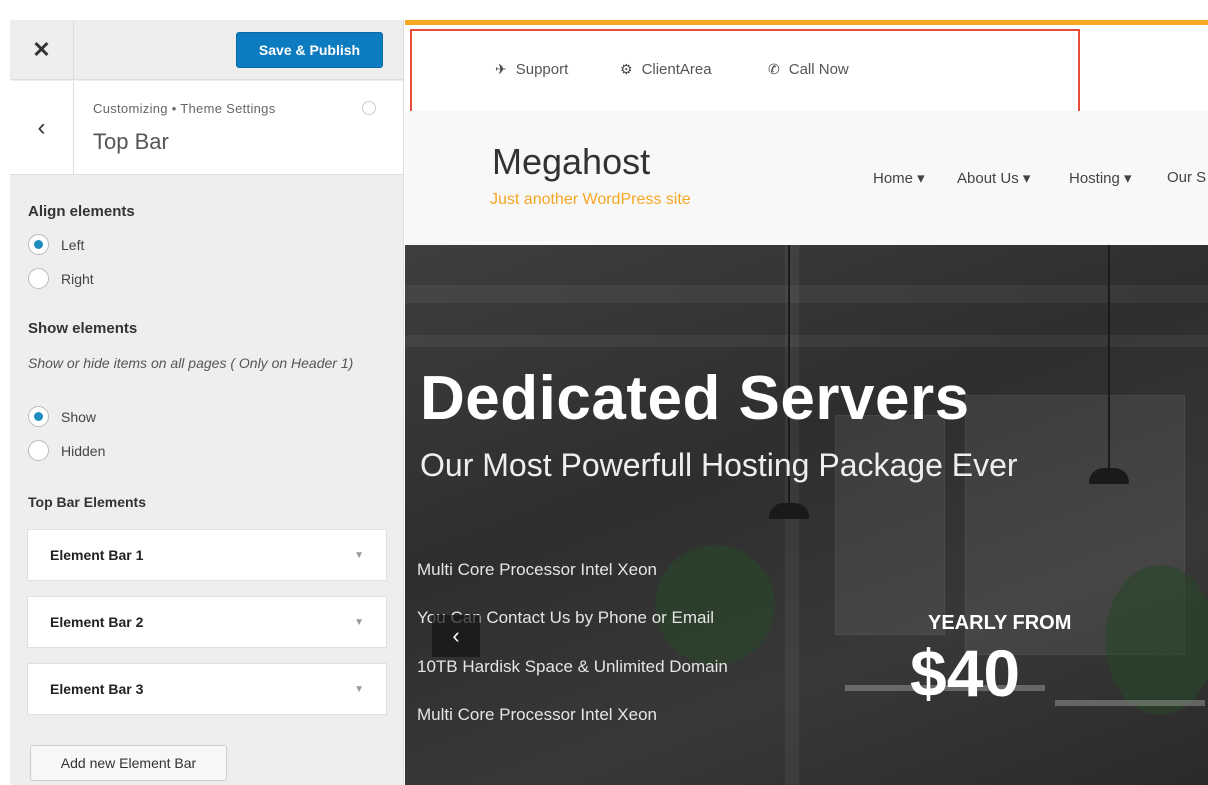 This screenshot has width=1208, height=785. I want to click on align-elements-label: Align elements, so click(81, 211).